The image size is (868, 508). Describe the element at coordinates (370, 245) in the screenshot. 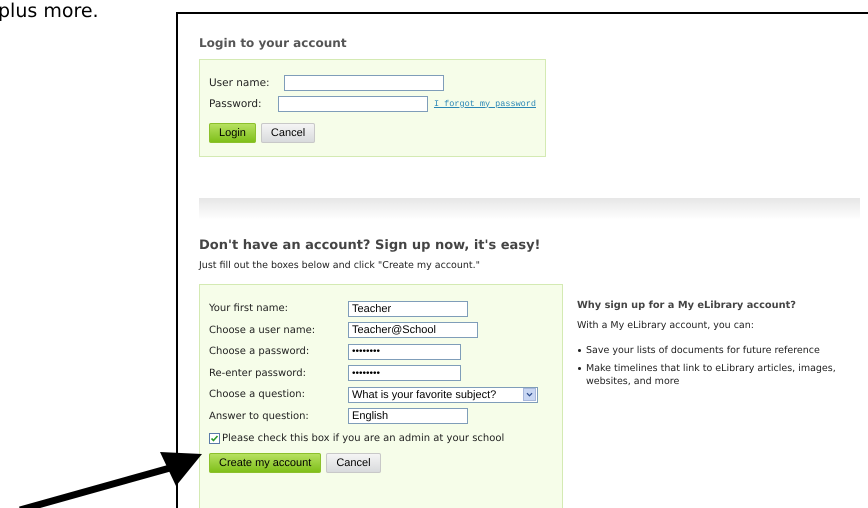

I see `section-title: Don't have an account? Sign up now, it's easy!` at that location.